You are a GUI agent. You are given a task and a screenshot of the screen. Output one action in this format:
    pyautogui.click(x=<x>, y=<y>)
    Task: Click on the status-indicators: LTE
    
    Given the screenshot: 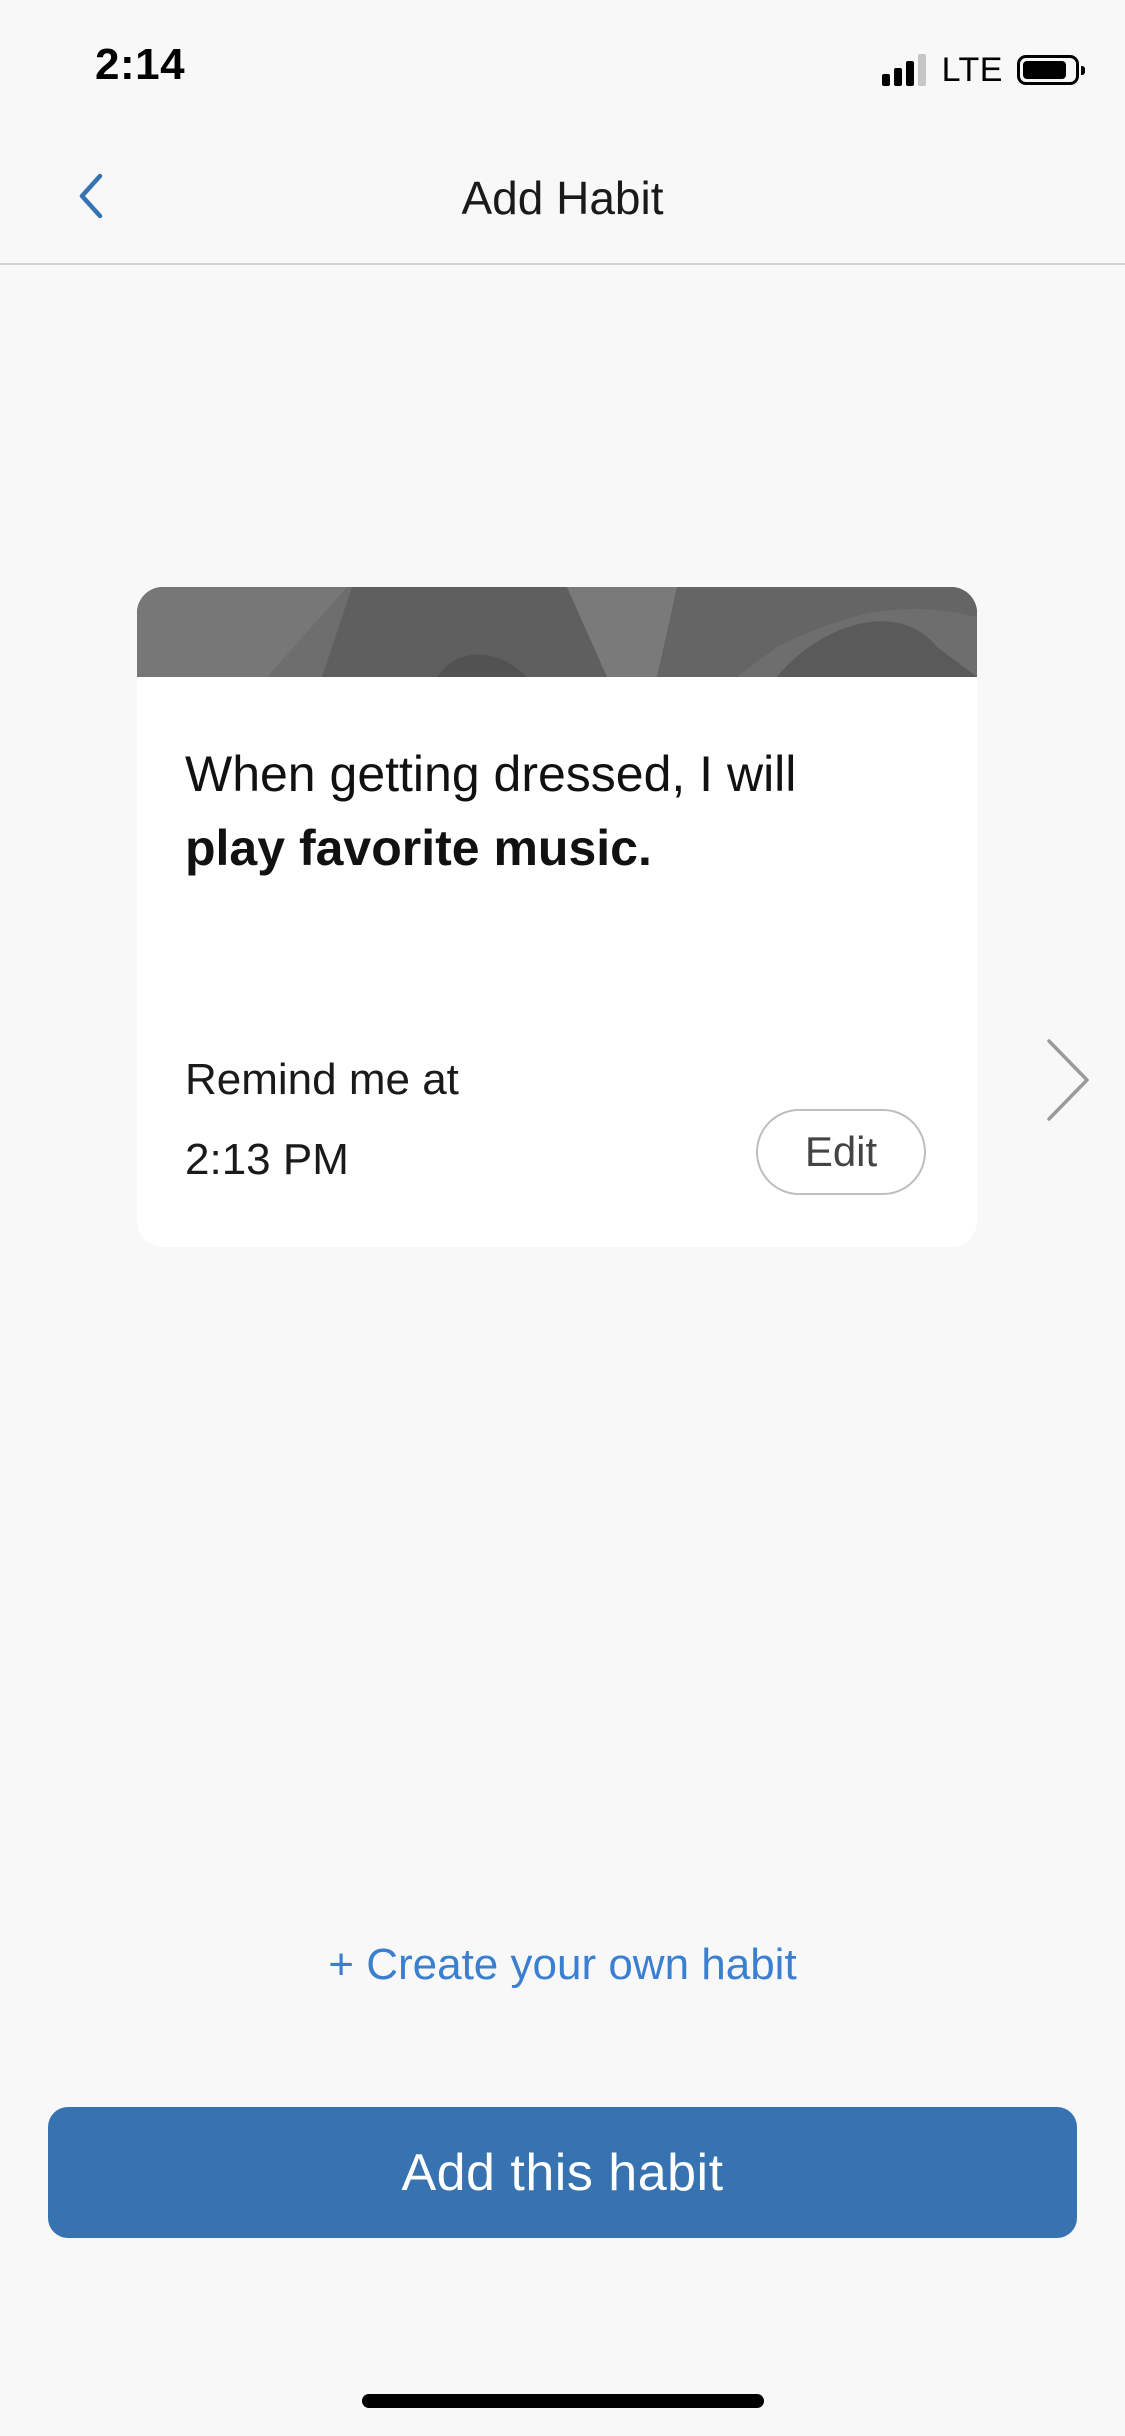 What is the action you would take?
    pyautogui.click(x=983, y=70)
    